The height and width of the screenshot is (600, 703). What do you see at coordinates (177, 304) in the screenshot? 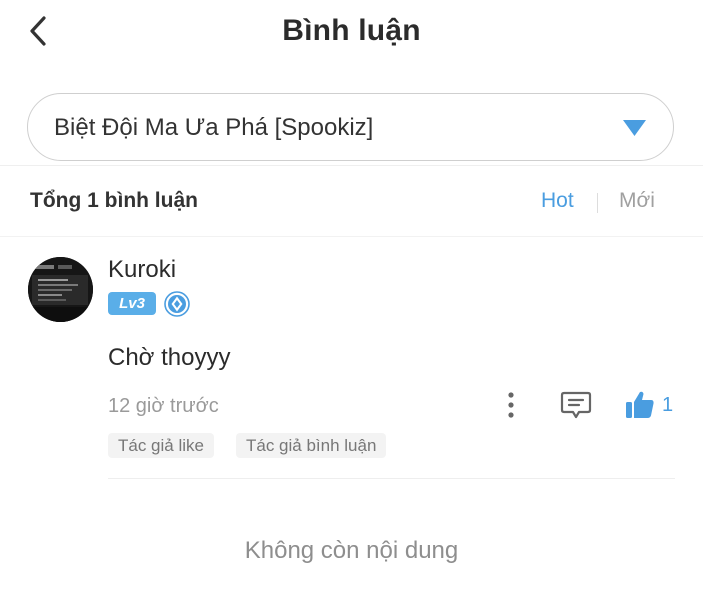
I see `diamond-rank-icon` at bounding box center [177, 304].